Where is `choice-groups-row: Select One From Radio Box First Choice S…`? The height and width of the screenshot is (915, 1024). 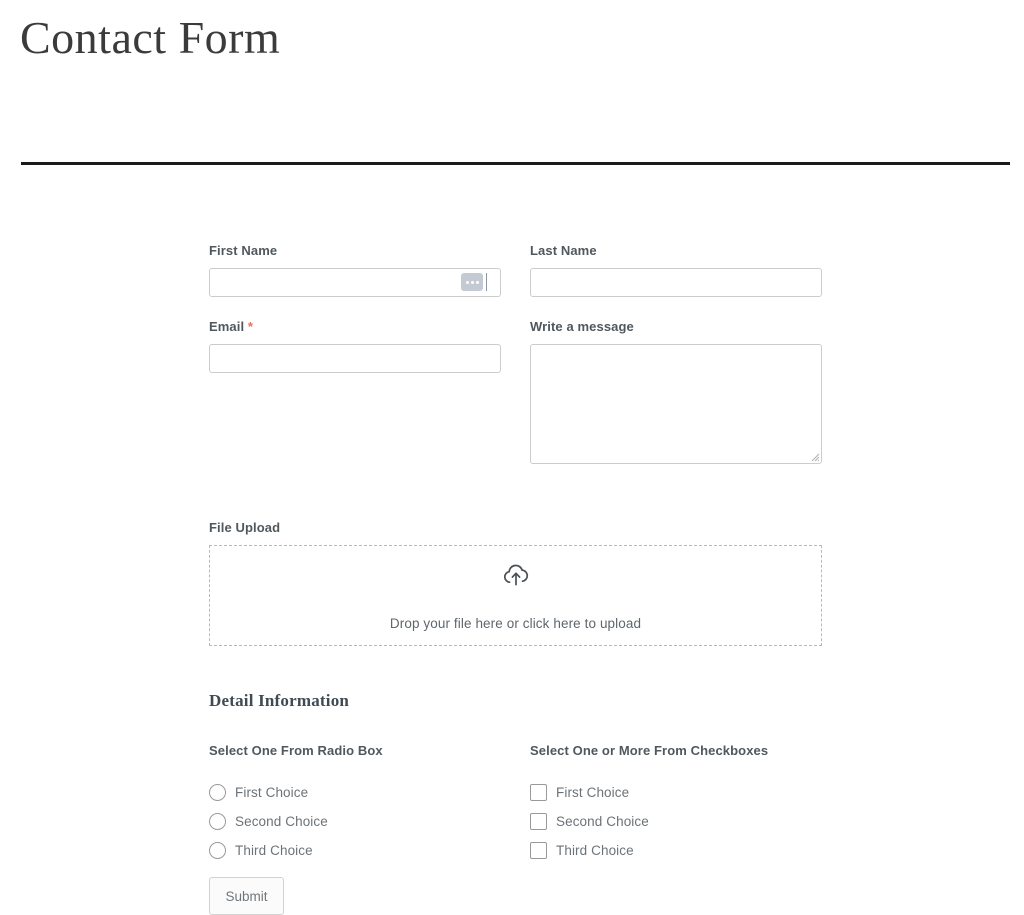
choice-groups-row: Select One From Radio Box First Choice S… is located at coordinates (515, 829).